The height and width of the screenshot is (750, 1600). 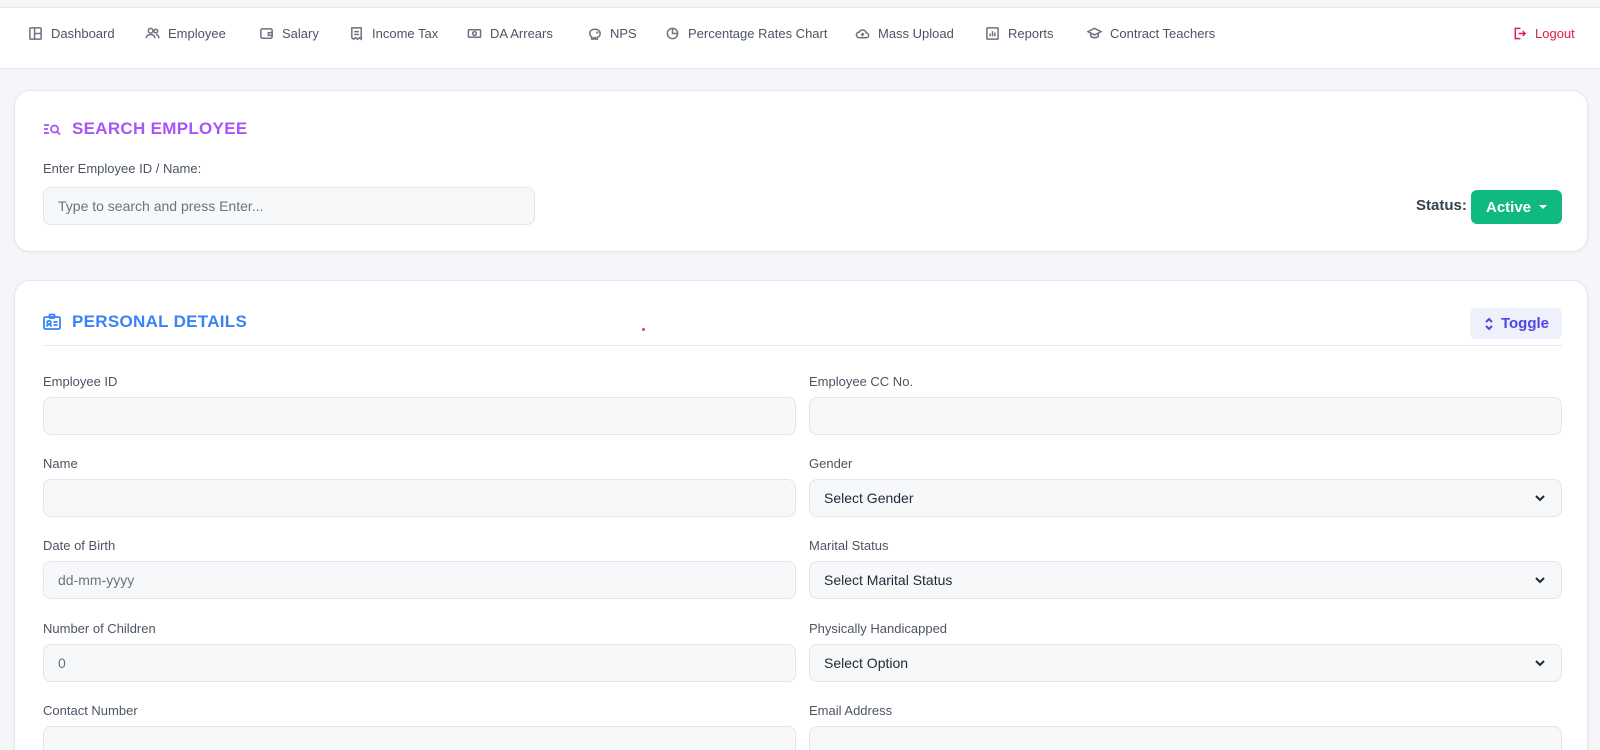 I want to click on children-field: 0, so click(x=419, y=663).